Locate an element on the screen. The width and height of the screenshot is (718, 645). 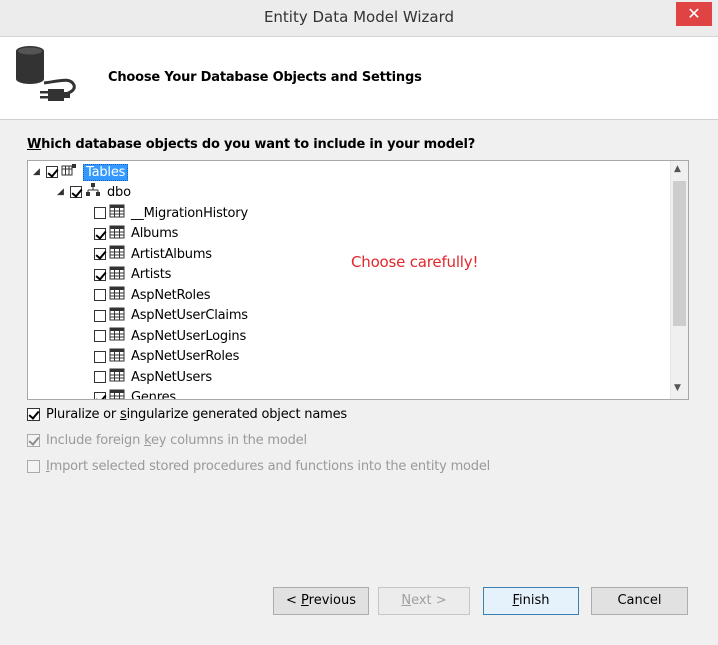
previous-mnemonic: P is located at coordinates (305, 600).